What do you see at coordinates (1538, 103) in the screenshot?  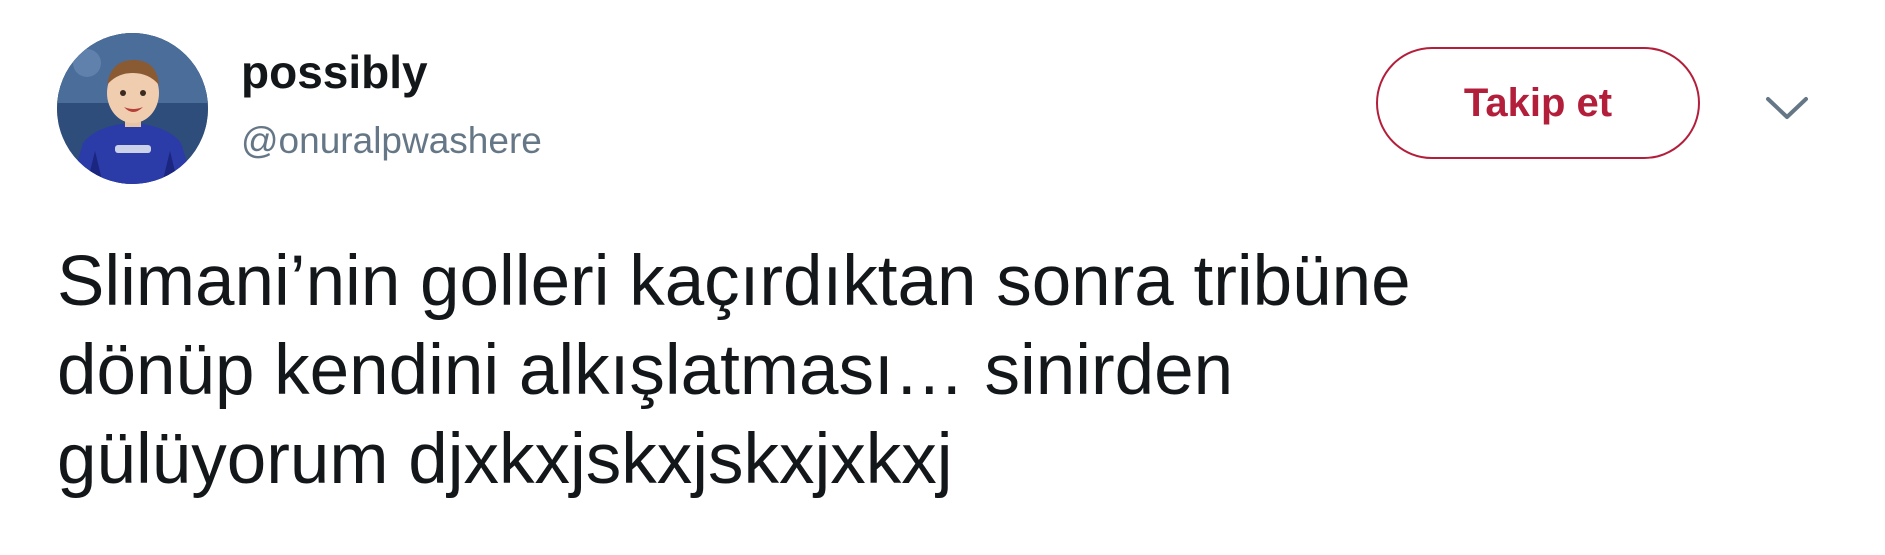 I see `follow-button: Takip et` at bounding box center [1538, 103].